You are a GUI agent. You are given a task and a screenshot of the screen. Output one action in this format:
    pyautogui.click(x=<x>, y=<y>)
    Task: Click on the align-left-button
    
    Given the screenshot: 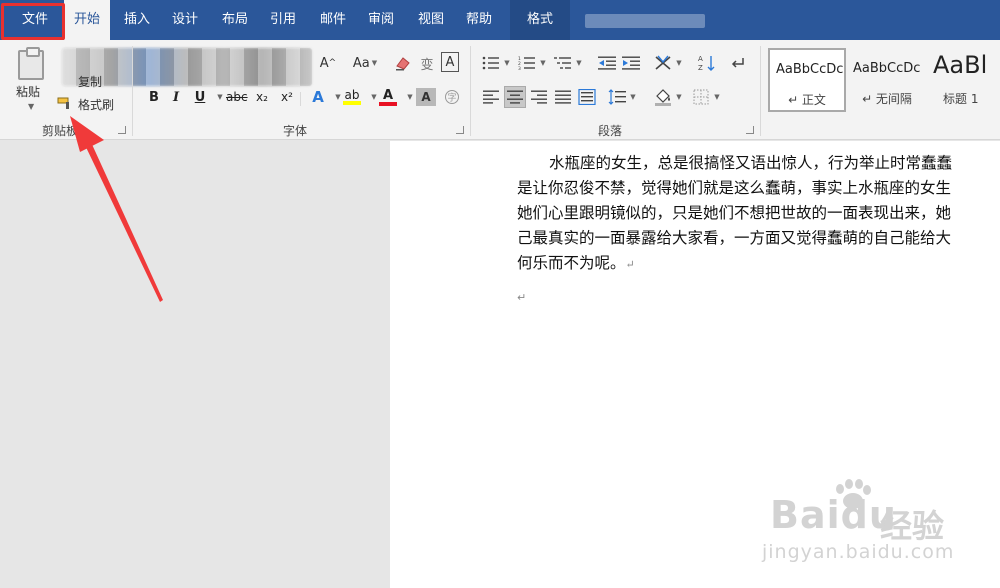 What is the action you would take?
    pyautogui.click(x=491, y=97)
    